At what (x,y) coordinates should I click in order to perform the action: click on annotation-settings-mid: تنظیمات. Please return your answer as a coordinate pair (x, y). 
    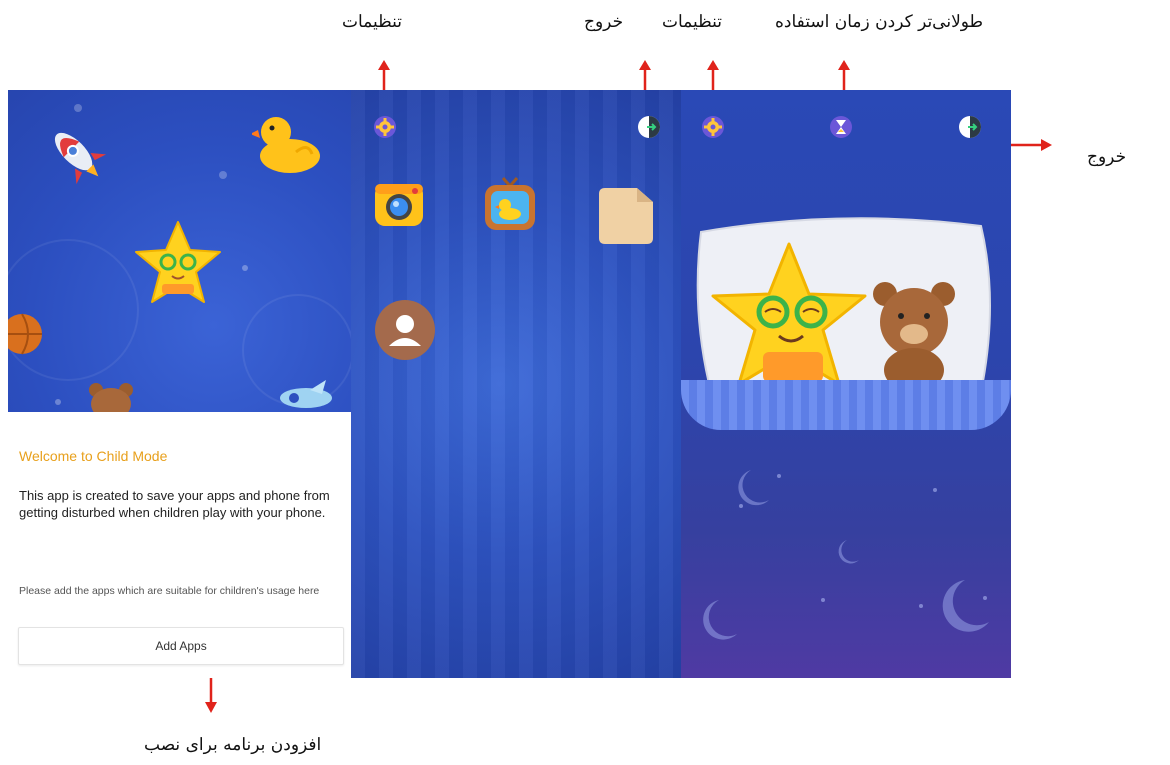
    Looking at the image, I should click on (692, 22).